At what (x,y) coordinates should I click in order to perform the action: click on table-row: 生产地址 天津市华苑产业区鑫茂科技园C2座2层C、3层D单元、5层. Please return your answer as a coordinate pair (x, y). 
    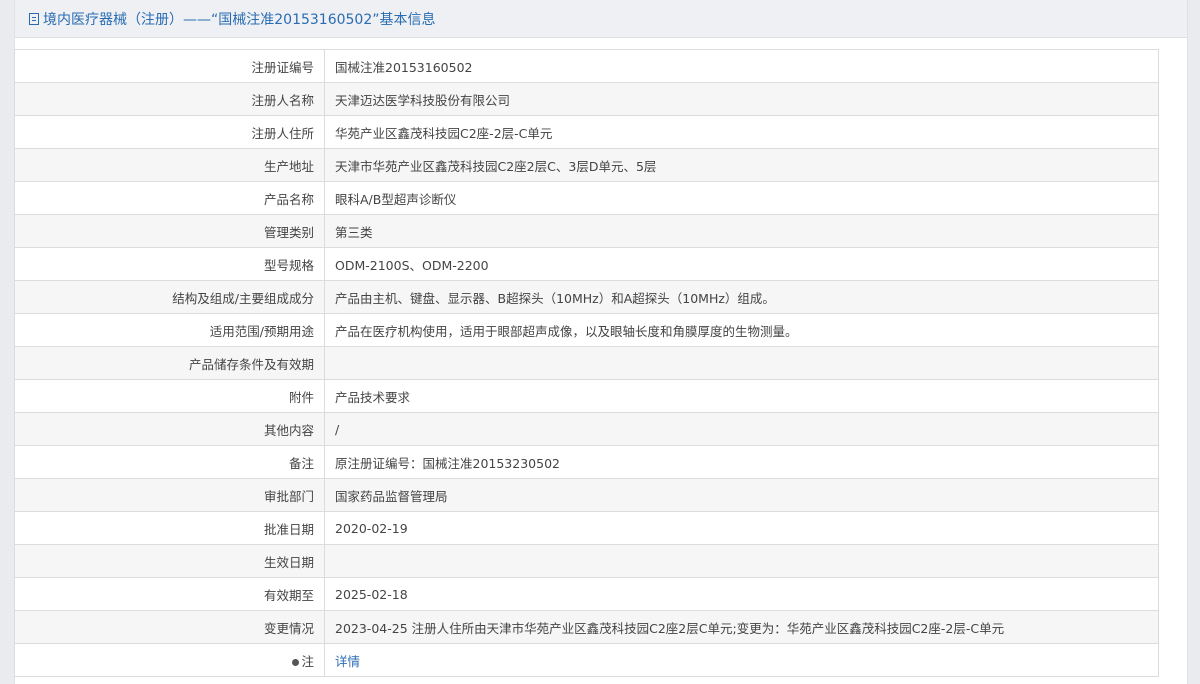
    Looking at the image, I should click on (586, 165).